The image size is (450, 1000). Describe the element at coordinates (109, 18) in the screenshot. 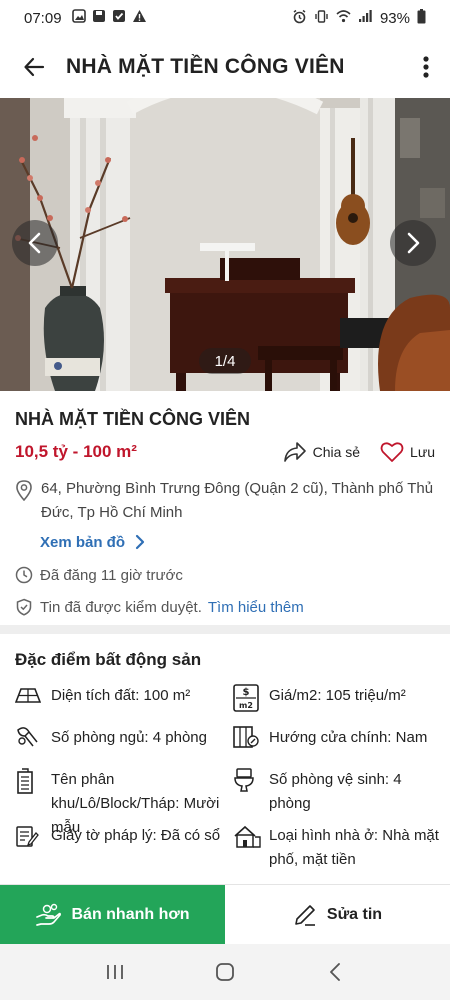

I see `status-left-icons` at that location.